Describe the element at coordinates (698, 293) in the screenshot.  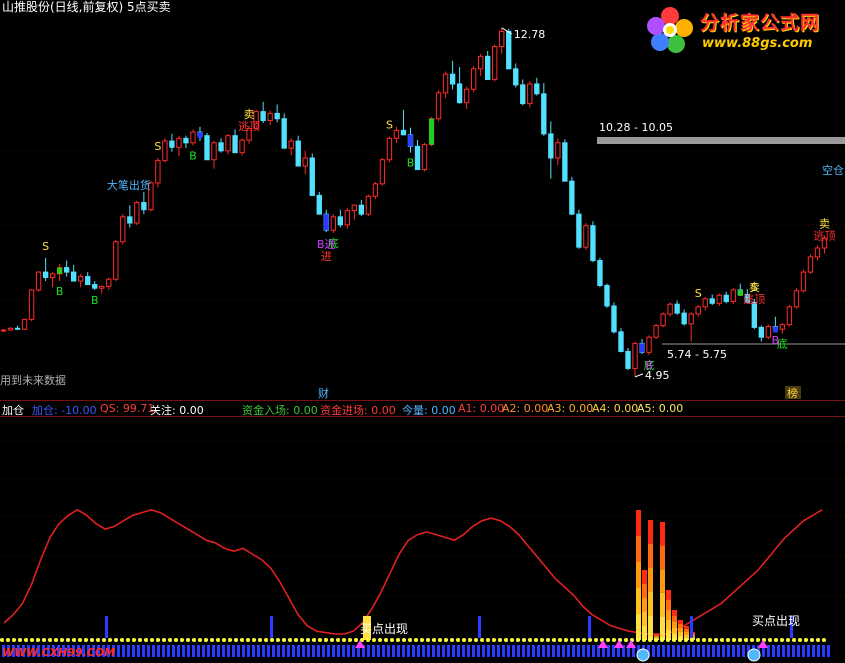
I see `signal-label: S` at that location.